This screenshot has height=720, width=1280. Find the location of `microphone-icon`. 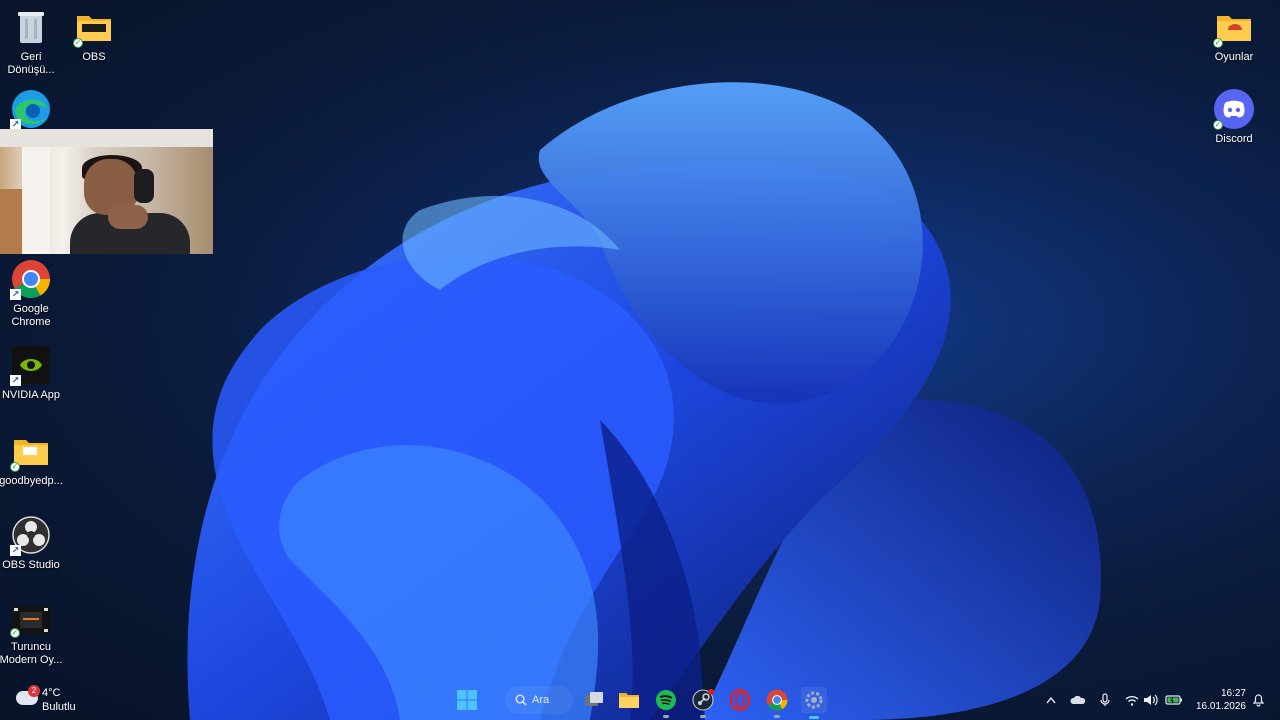

microphone-icon is located at coordinates (1105, 699).